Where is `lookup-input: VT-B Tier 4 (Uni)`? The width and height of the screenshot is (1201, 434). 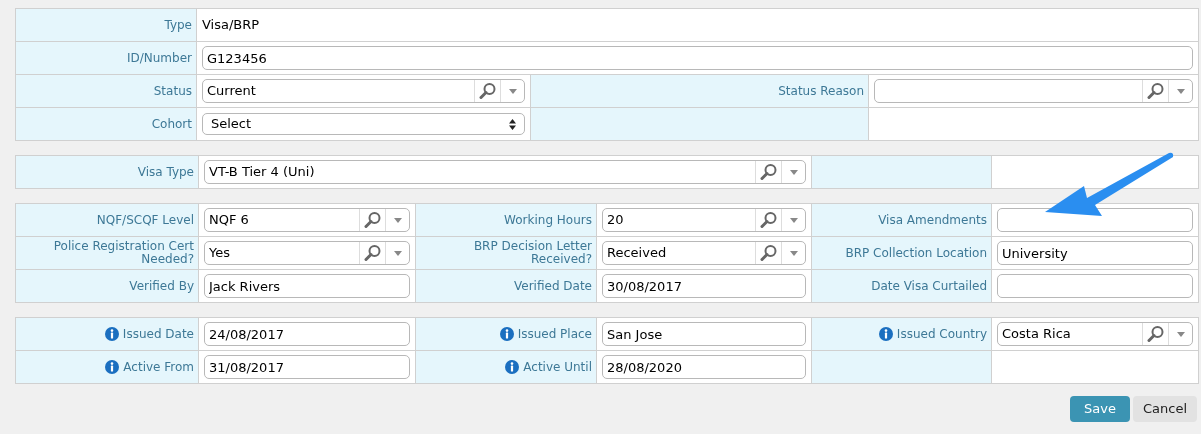
lookup-input: VT-B Tier 4 (Uni) is located at coordinates (480, 172).